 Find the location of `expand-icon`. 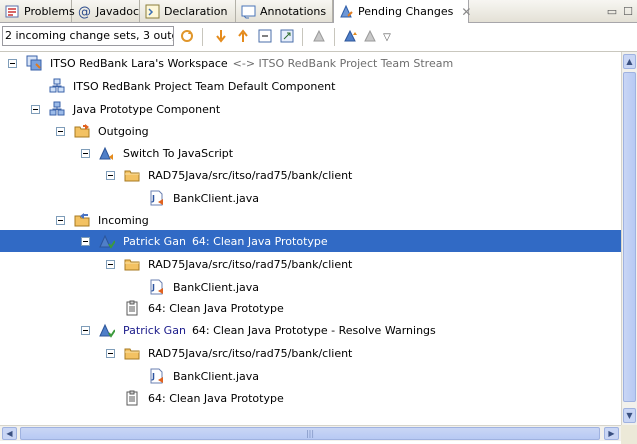

expand-icon is located at coordinates (287, 37).